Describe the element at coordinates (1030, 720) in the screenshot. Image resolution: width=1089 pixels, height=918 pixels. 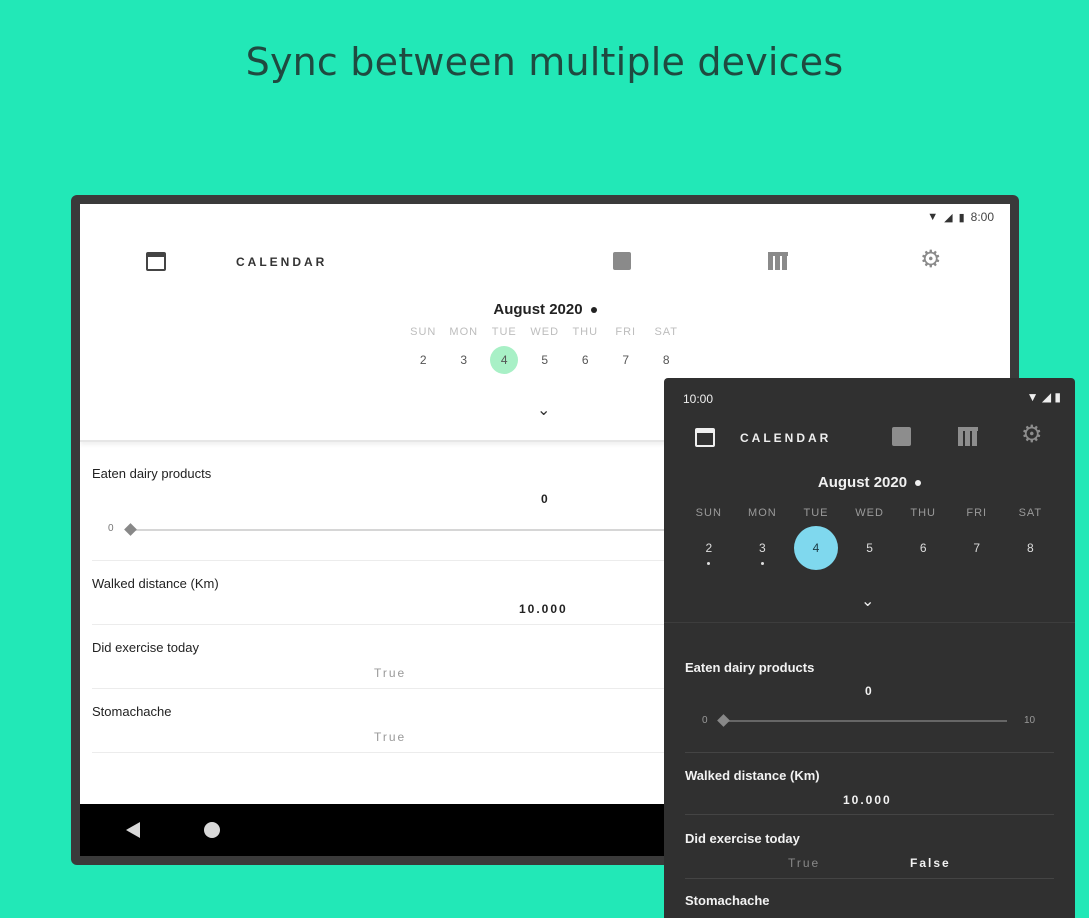
I see `slider-max-label: 10` at that location.